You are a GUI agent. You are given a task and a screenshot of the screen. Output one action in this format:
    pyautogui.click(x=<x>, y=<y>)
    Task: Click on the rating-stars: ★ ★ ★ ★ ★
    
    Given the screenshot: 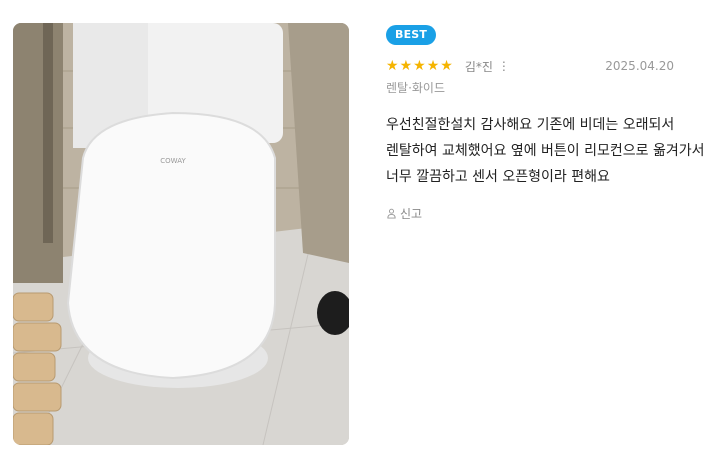 What is the action you would take?
    pyautogui.click(x=419, y=66)
    